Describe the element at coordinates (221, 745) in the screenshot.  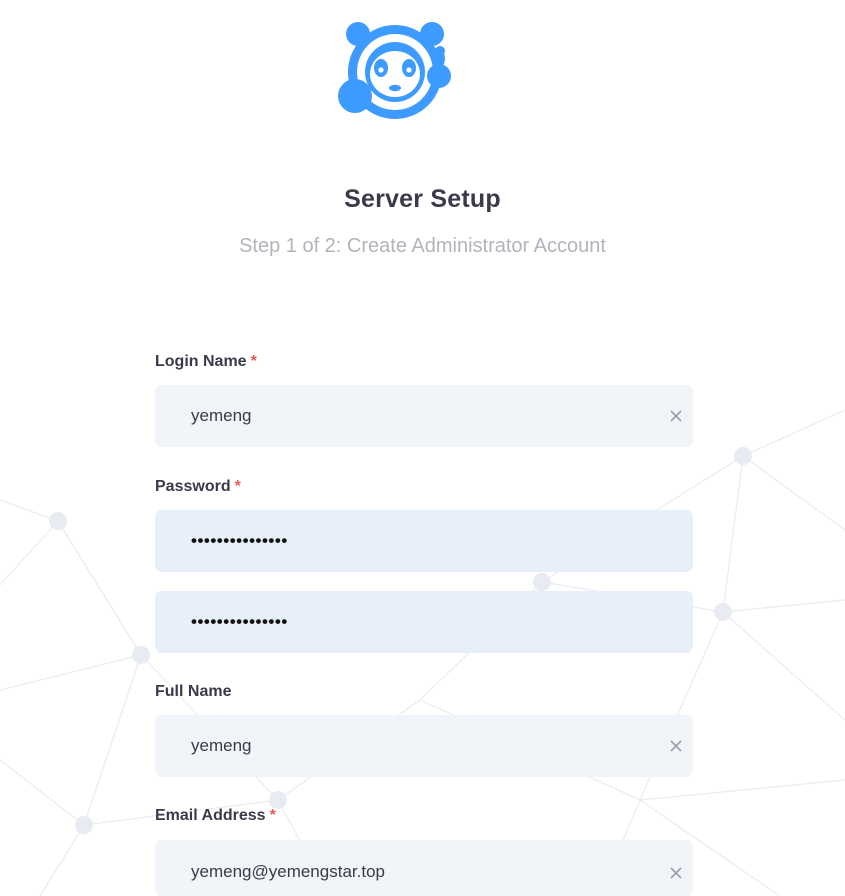
I see `full-name-value: yemeng` at that location.